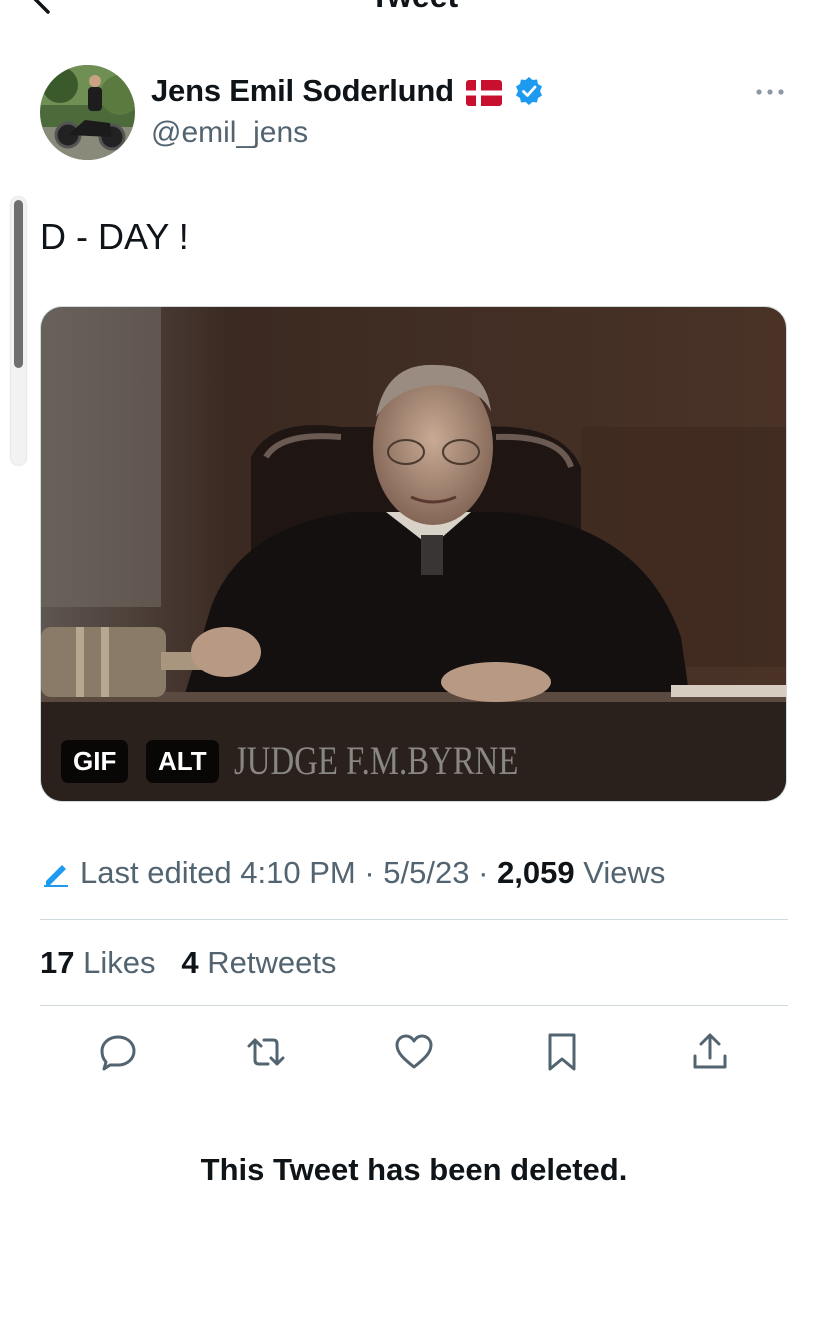 Image resolution: width=828 pixels, height=1336 pixels. I want to click on reply-button, so click(118, 1052).